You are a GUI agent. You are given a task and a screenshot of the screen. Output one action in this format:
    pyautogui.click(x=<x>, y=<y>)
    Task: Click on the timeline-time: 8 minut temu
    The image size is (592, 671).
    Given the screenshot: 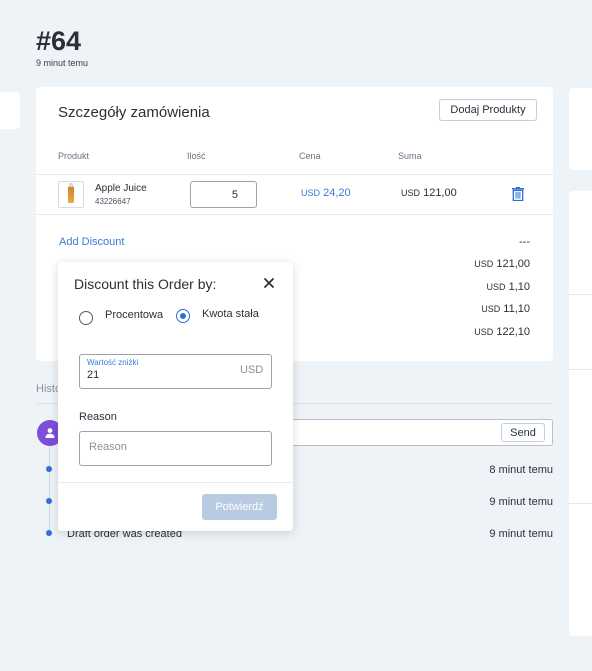 What is the action you would take?
    pyautogui.click(x=521, y=470)
    